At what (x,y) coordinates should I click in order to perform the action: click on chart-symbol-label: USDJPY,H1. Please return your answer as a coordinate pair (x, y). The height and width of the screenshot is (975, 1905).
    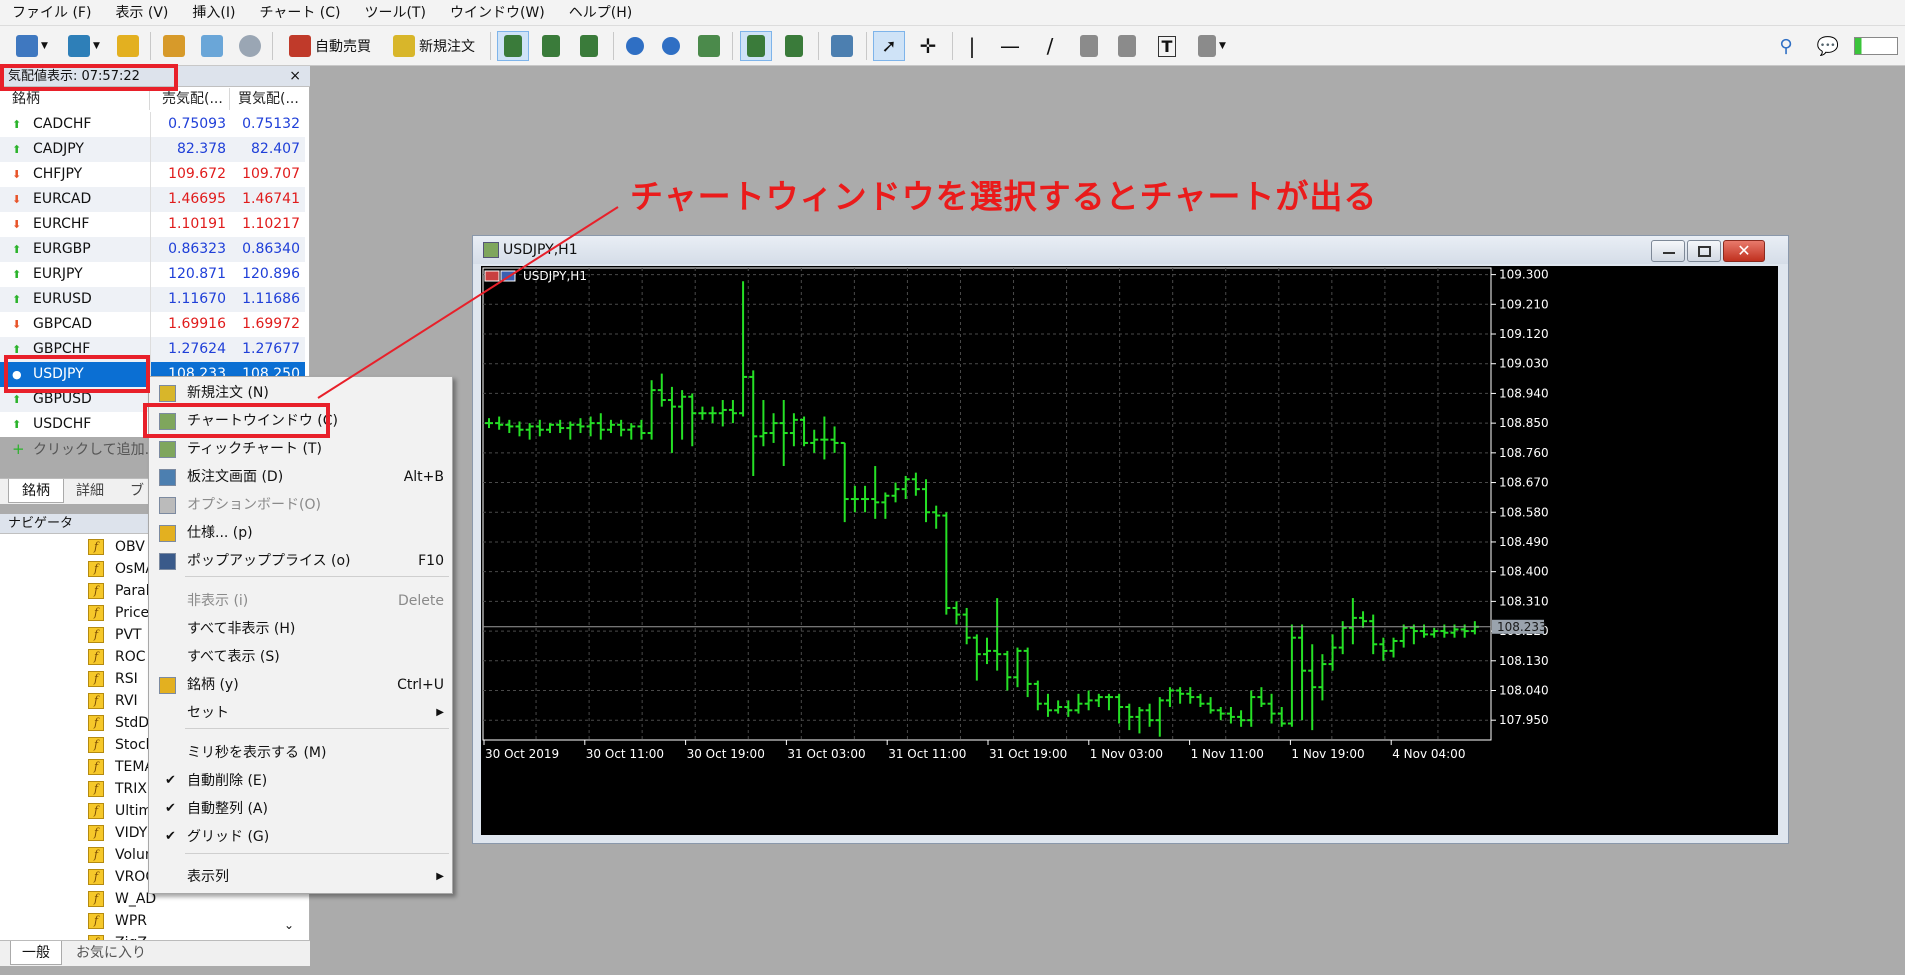
    Looking at the image, I should click on (555, 276).